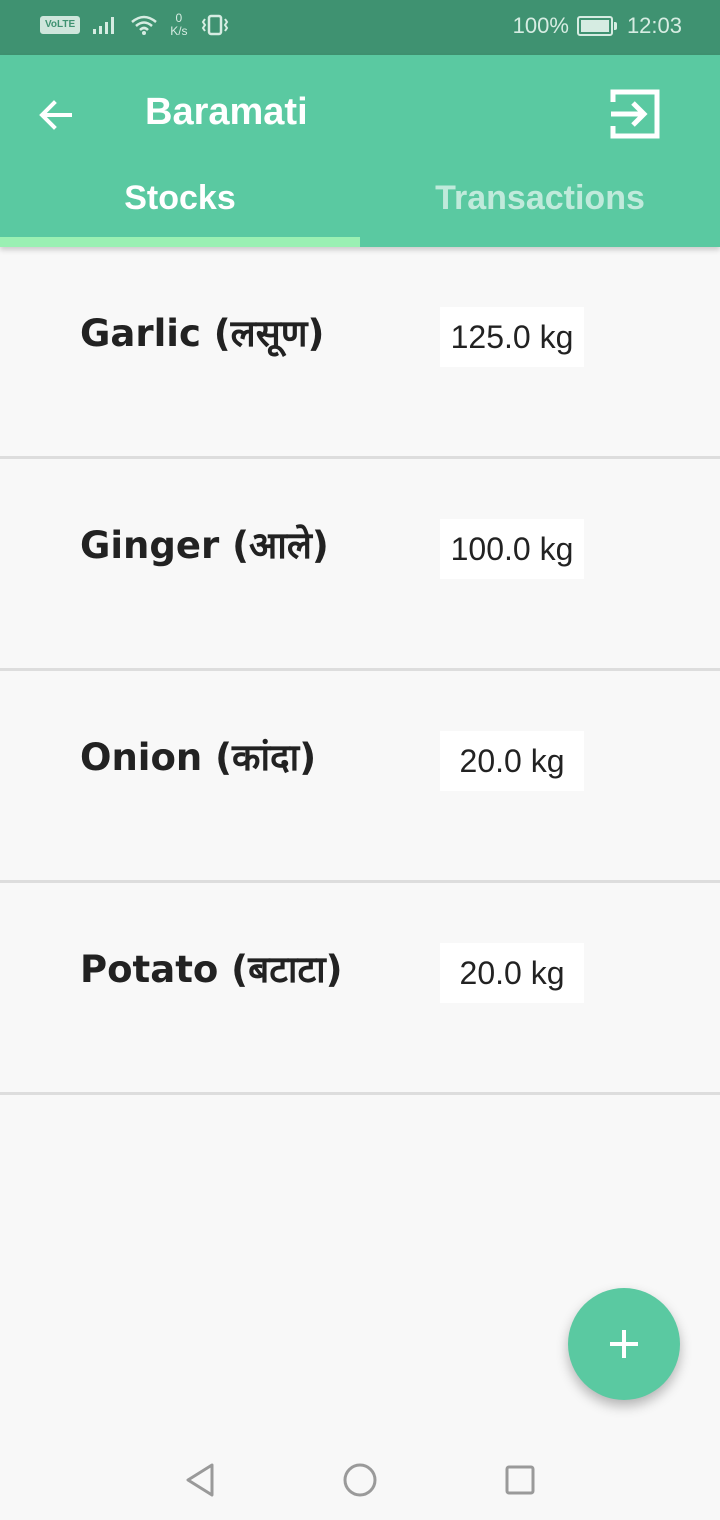 The width and height of the screenshot is (720, 1520). Describe the element at coordinates (512, 549) in the screenshot. I see `stock-quantity: 100.0 kg` at that location.